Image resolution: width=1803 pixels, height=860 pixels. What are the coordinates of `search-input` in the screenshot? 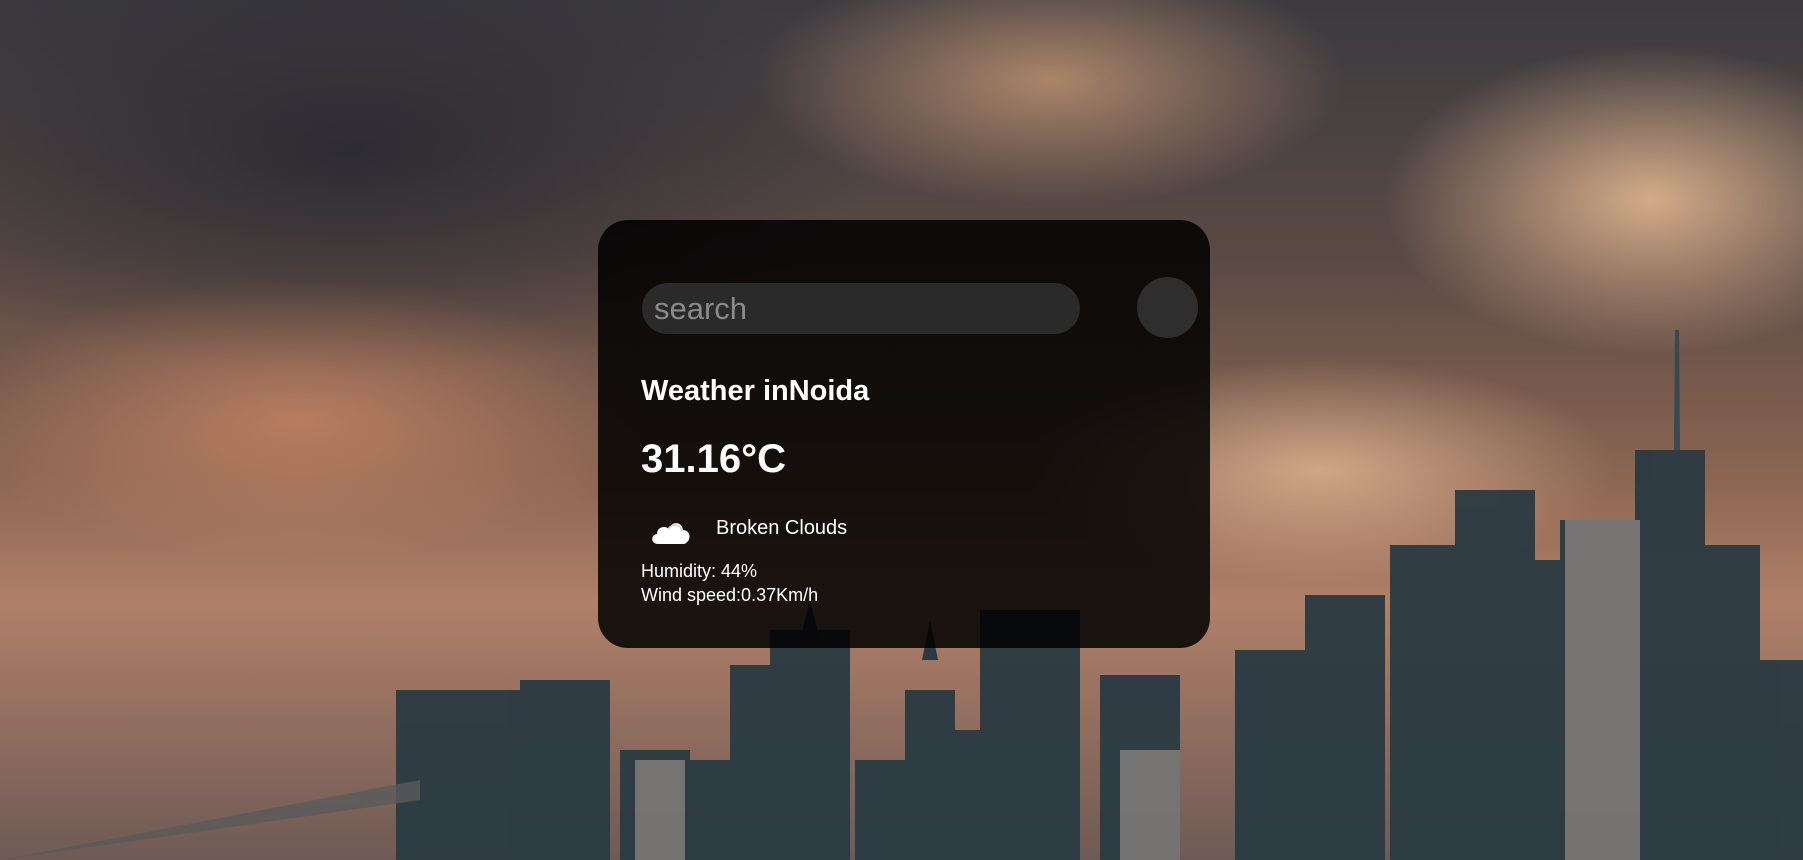 It's located at (861, 308).